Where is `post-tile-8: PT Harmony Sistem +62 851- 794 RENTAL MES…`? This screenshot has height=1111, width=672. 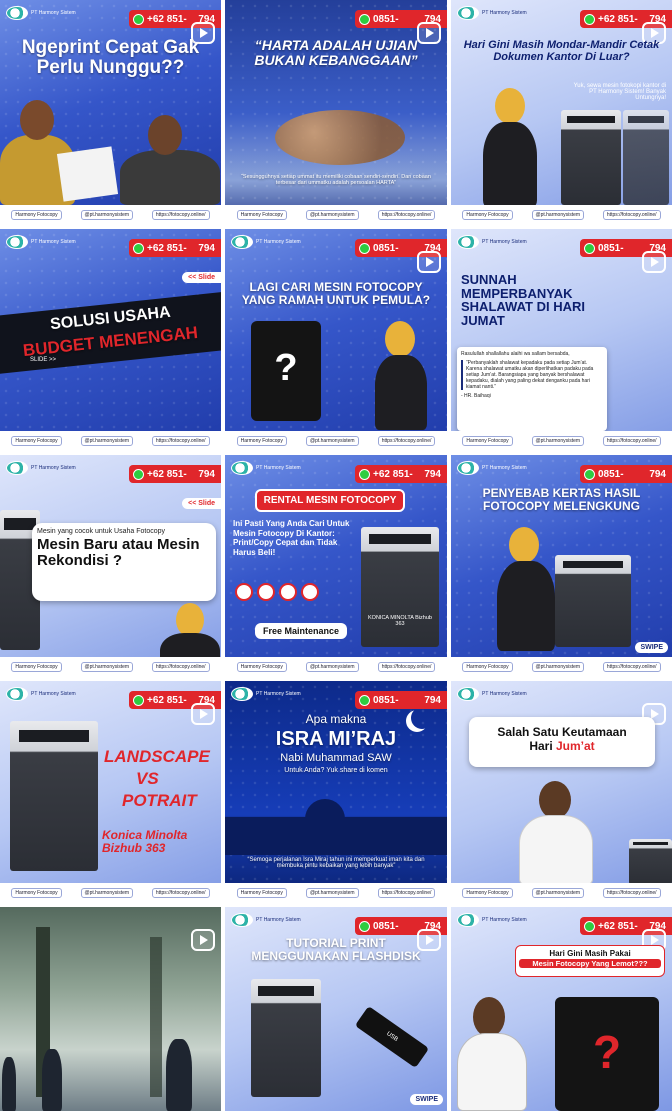 post-tile-8: PT Harmony Sistem +62 851- 794 RENTAL MES… is located at coordinates (336, 566).